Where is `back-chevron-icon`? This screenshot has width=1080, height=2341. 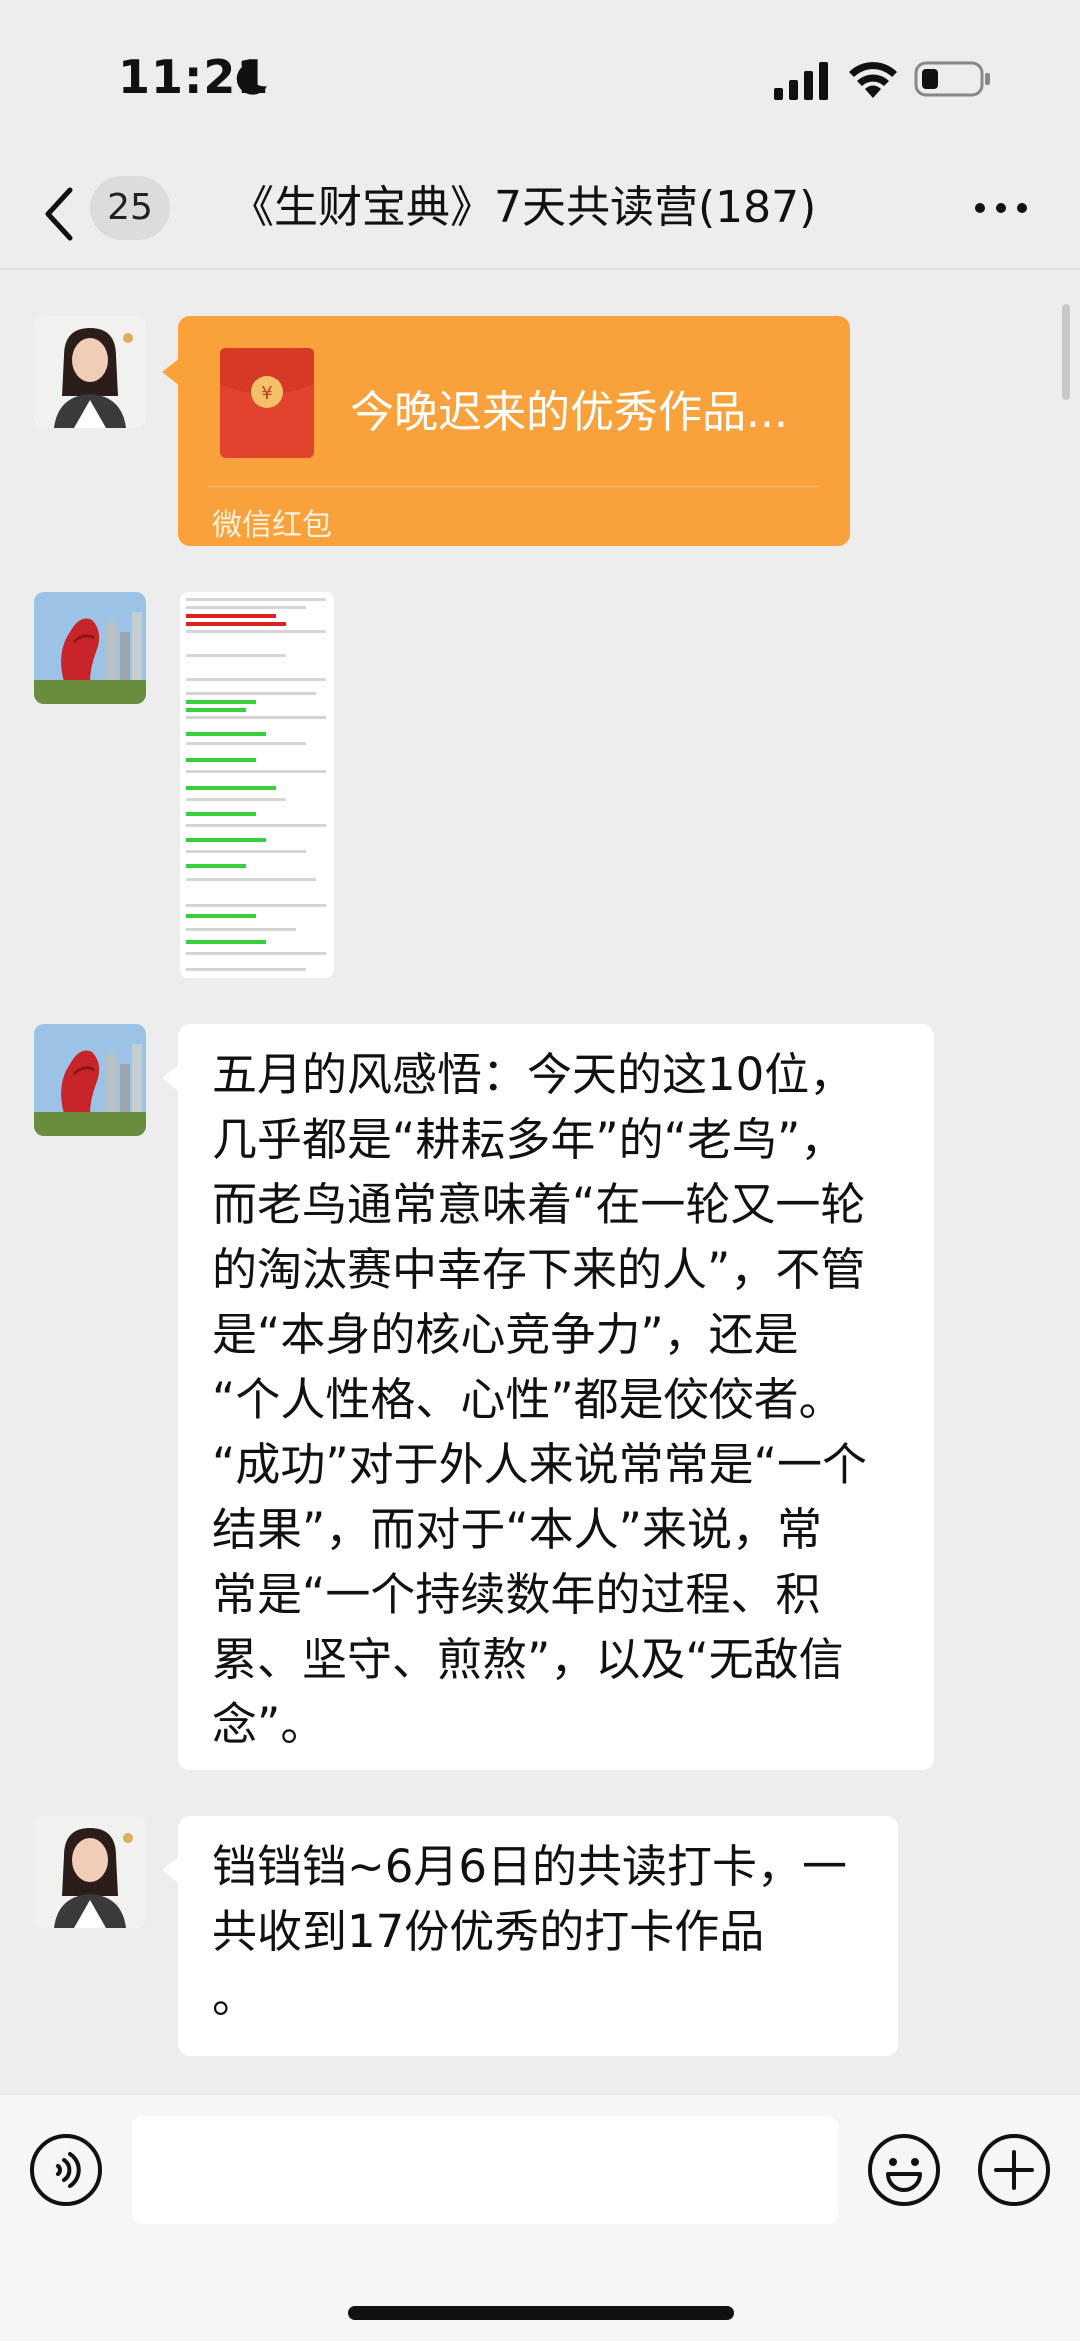
back-chevron-icon is located at coordinates (60, 214).